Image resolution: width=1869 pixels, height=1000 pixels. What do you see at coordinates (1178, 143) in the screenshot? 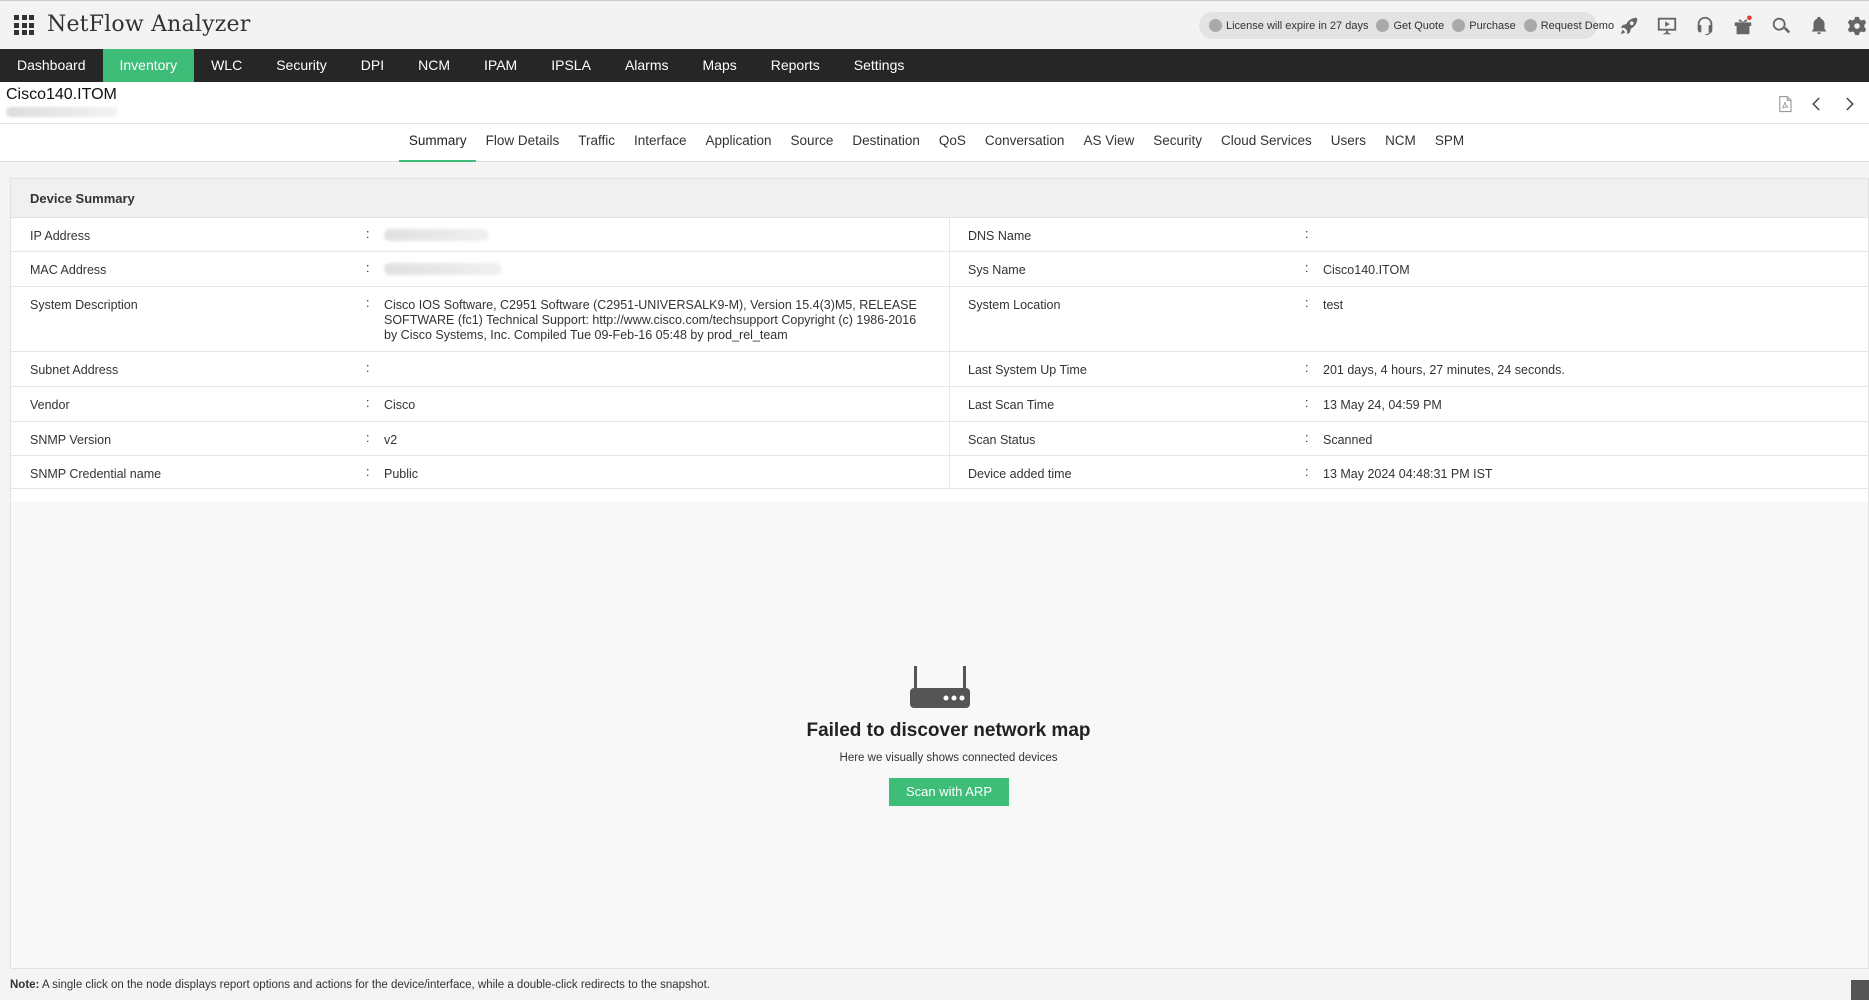
I see `tab-security: Security` at bounding box center [1178, 143].